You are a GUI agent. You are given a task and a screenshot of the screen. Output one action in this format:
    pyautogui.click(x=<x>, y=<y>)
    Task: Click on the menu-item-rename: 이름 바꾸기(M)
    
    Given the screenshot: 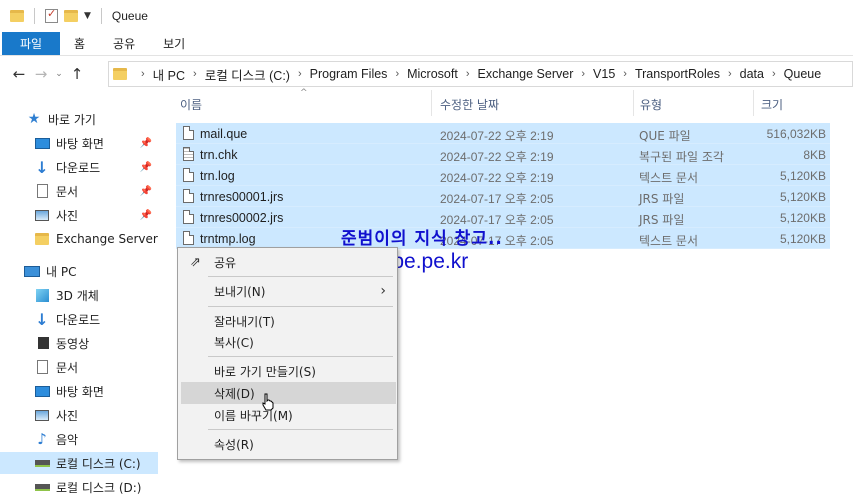 What is the action you would take?
    pyautogui.click(x=288, y=415)
    